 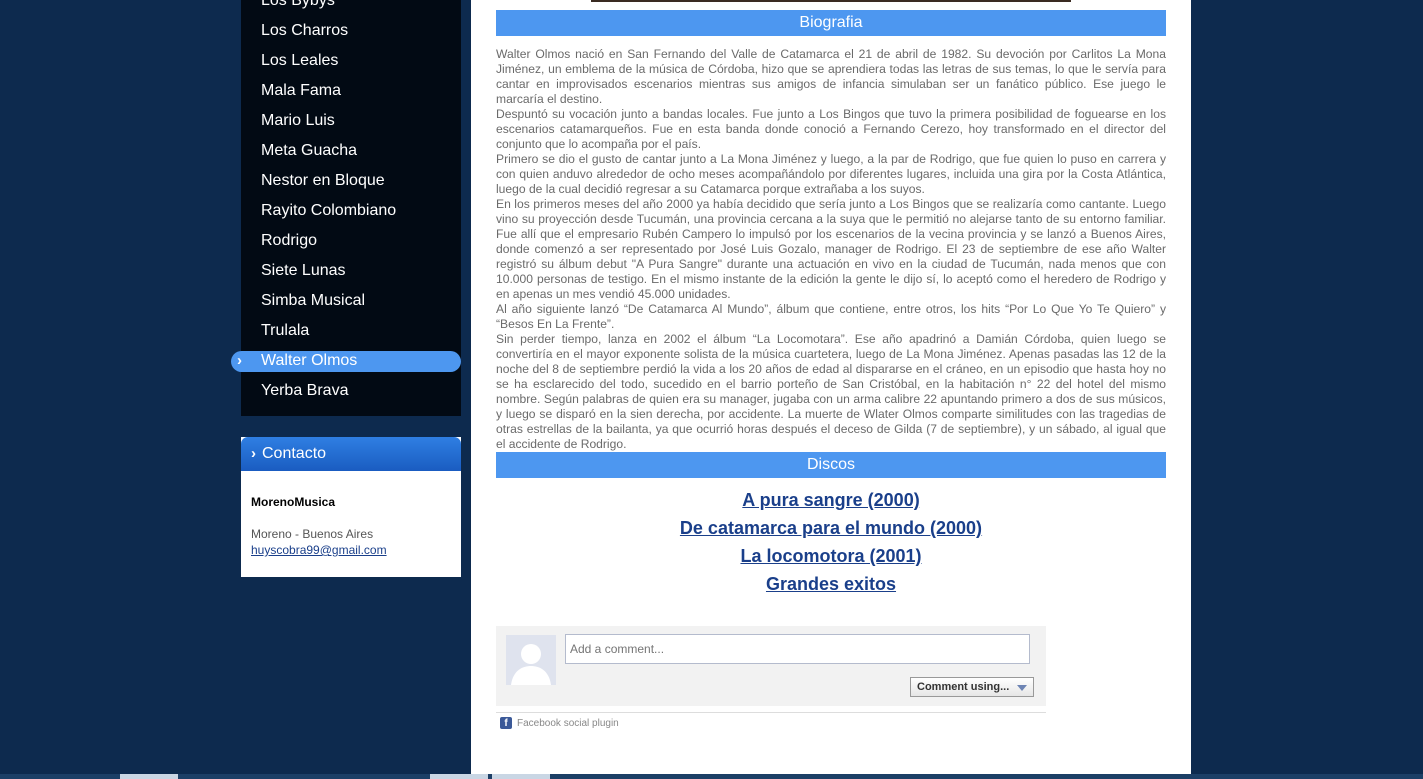 I want to click on sidebar-item-label: Los Leales, so click(x=300, y=60).